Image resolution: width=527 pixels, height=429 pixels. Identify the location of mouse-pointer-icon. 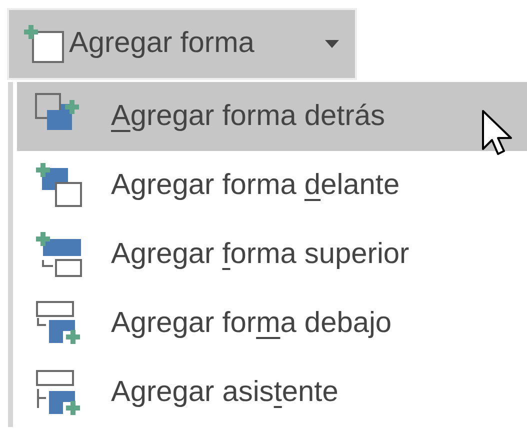
(497, 133).